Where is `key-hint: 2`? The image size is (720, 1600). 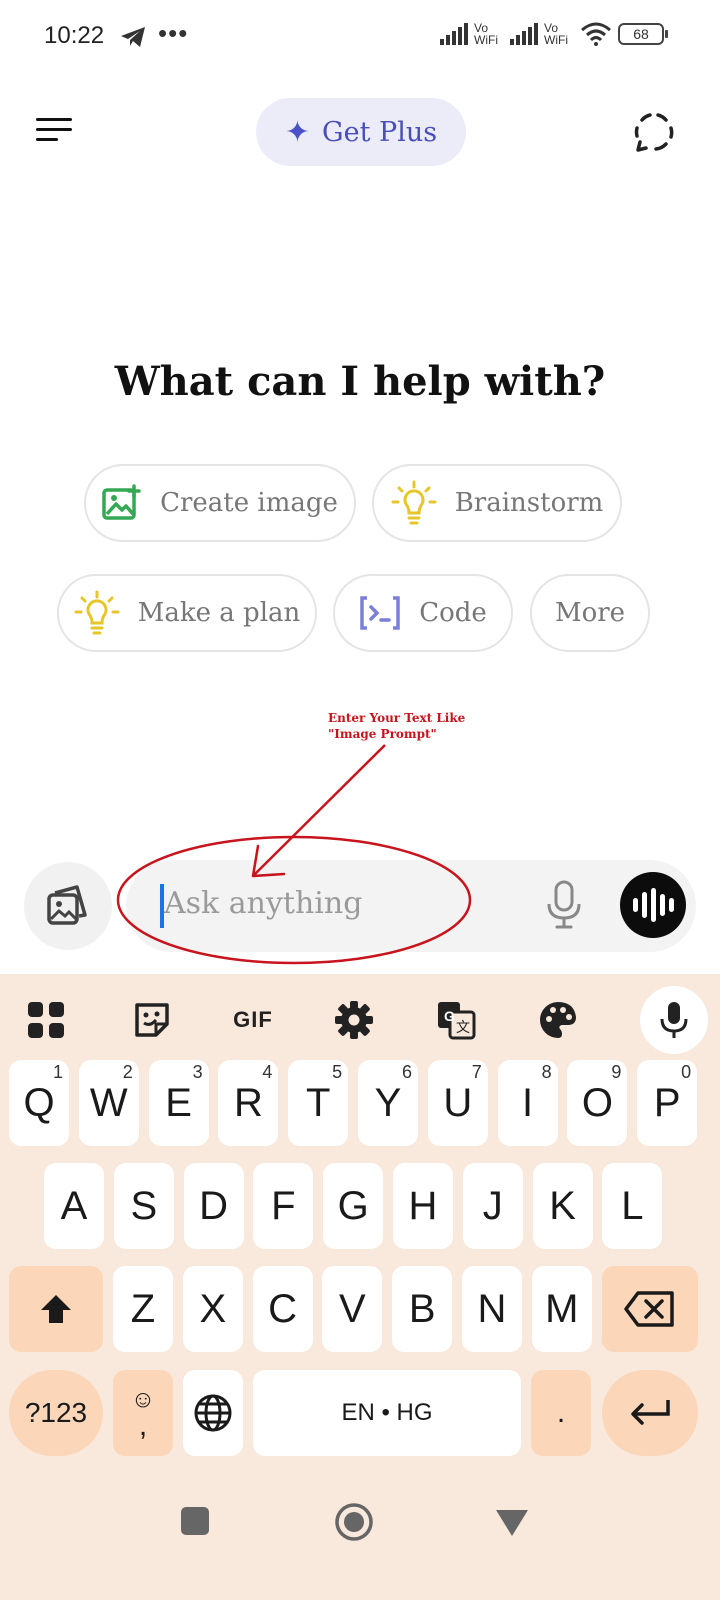 key-hint: 2 is located at coordinates (127, 1072).